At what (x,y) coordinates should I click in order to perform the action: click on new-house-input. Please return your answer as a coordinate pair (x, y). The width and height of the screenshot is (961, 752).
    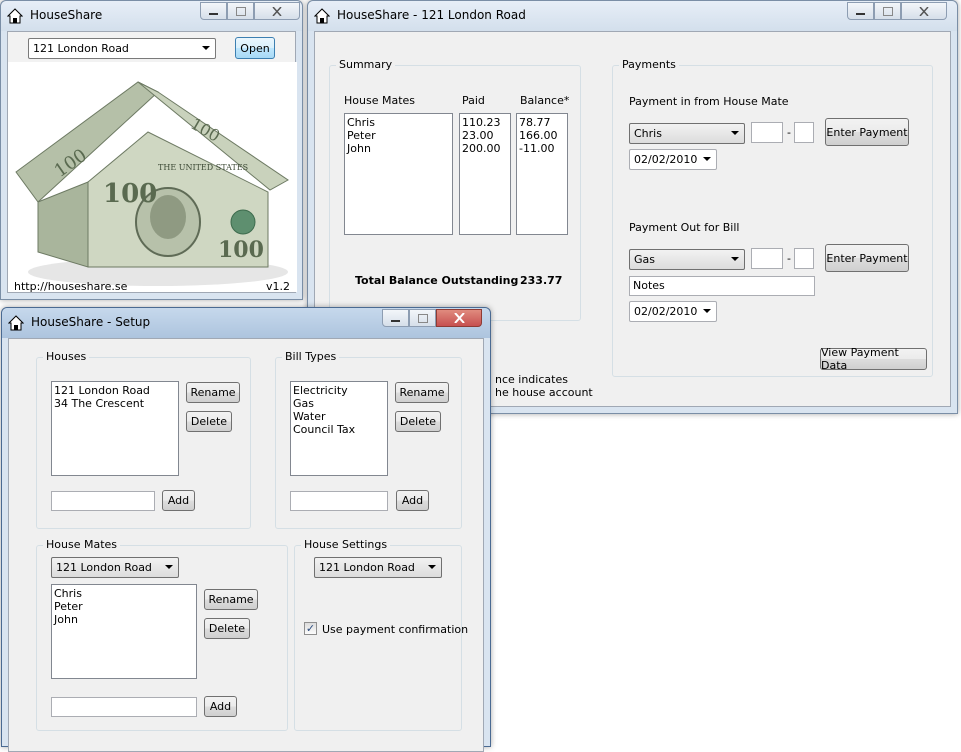
    Looking at the image, I should click on (103, 501).